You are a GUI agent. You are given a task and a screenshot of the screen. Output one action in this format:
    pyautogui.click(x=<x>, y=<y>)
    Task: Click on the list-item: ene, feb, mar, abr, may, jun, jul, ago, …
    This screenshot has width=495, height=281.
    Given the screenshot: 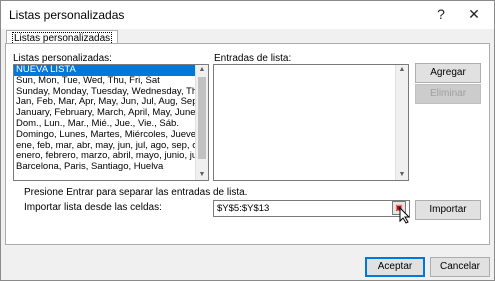 What is the action you would take?
    pyautogui.click(x=111, y=146)
    